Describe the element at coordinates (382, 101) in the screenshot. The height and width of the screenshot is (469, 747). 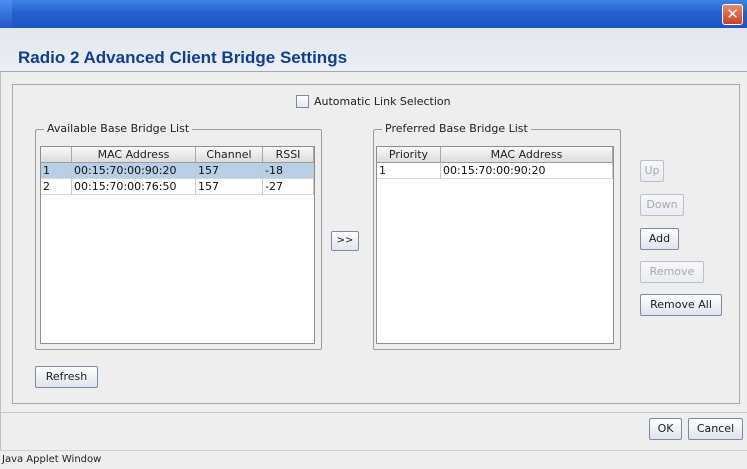
I see `automatic-link-selection-label: Automatic Link Selection` at that location.